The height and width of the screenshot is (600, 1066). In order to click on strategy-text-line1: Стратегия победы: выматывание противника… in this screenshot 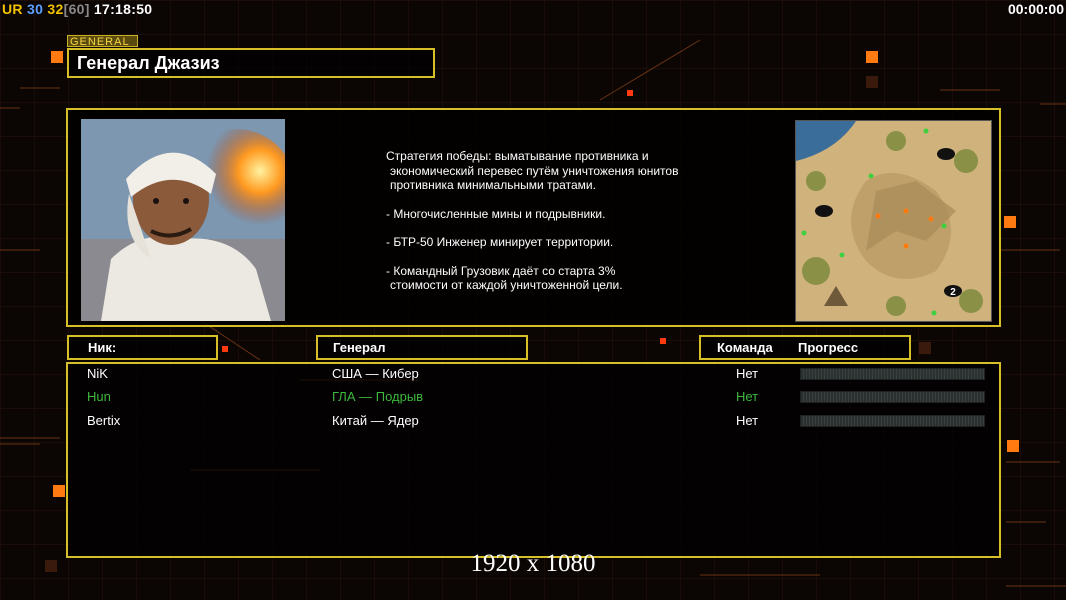, I will do `click(517, 156)`.